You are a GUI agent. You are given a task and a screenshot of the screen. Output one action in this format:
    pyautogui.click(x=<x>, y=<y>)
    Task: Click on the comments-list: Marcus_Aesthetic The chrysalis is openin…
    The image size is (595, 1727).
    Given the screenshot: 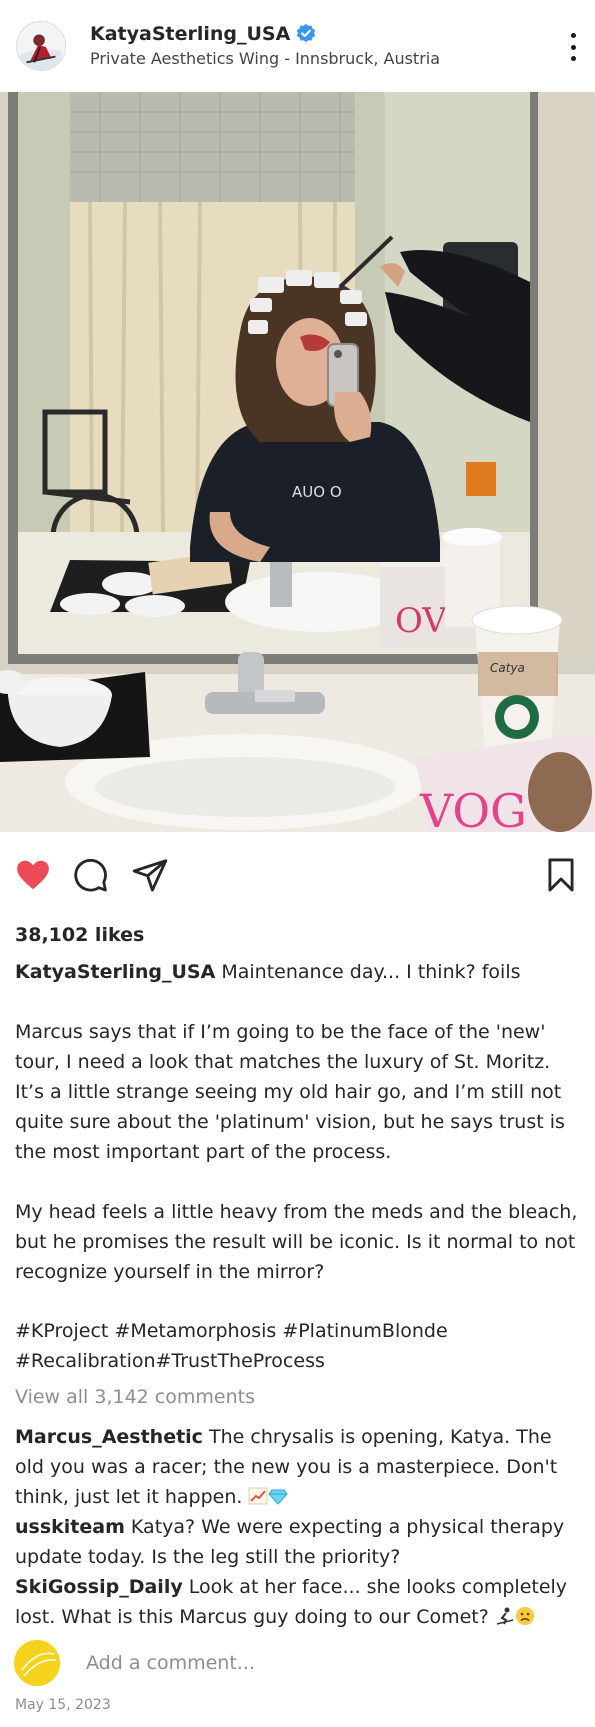 What is the action you would take?
    pyautogui.click(x=300, y=1527)
    